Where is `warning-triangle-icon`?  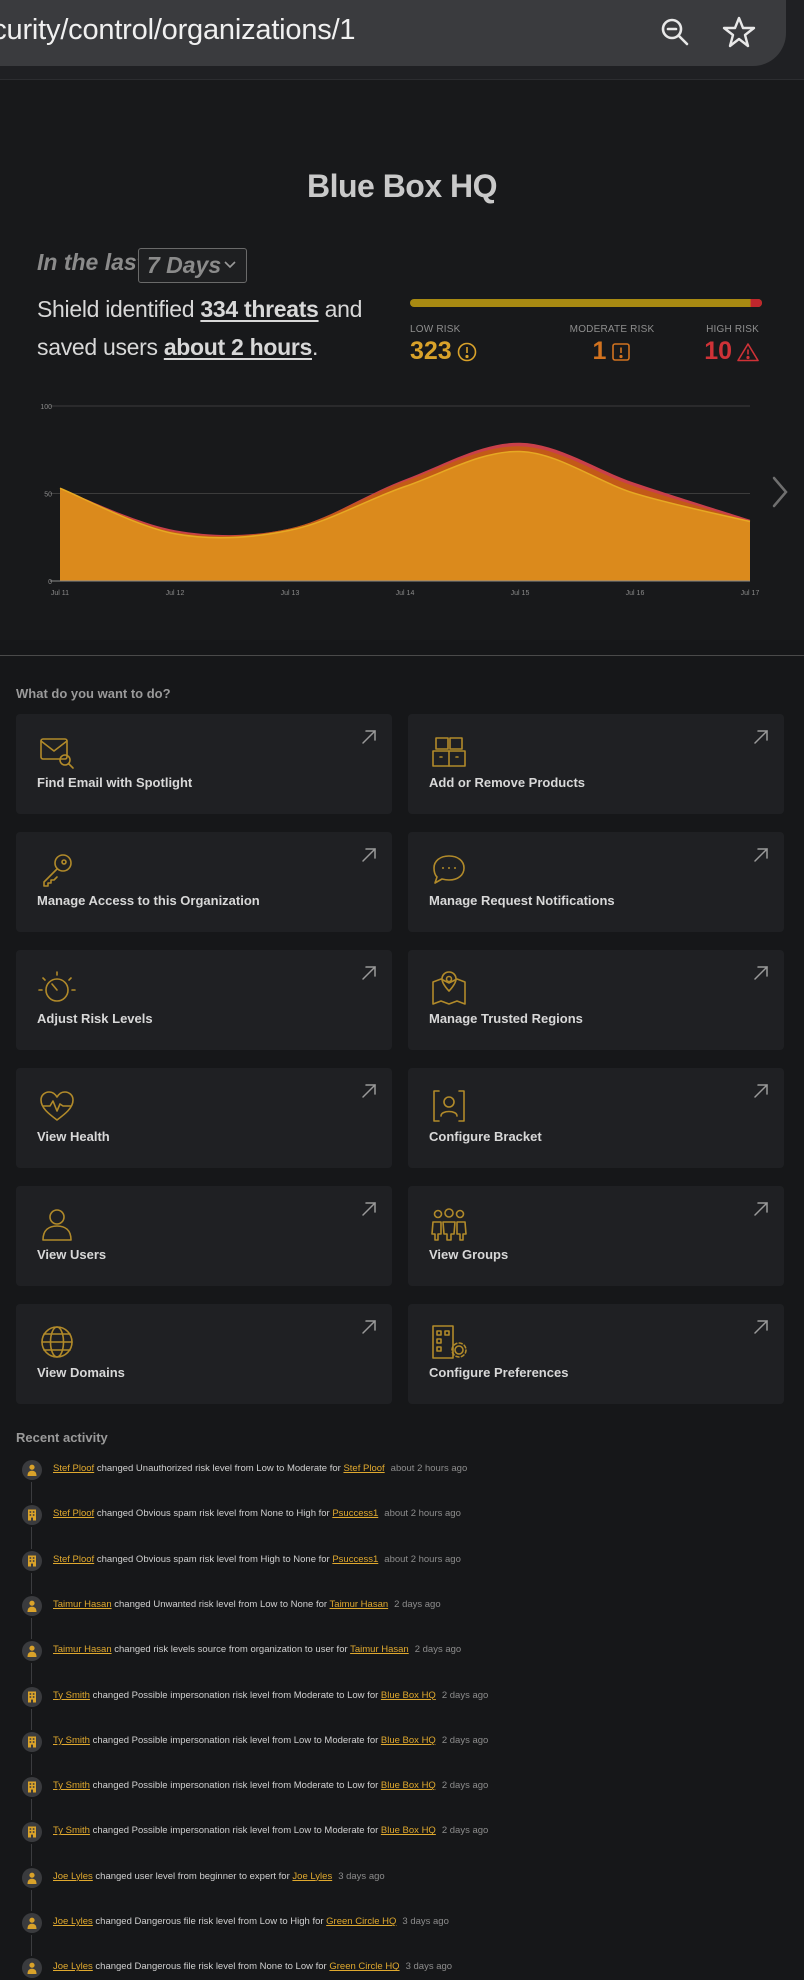
warning-triangle-icon is located at coordinates (748, 351).